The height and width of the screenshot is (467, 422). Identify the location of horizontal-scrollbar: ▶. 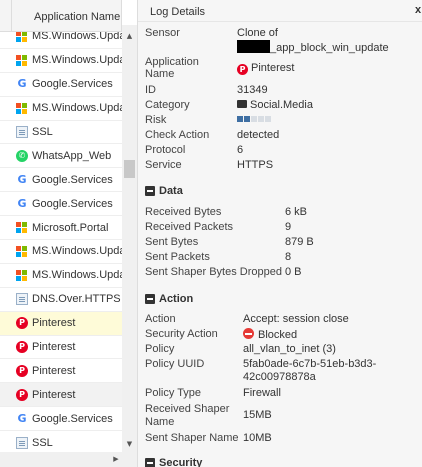
(68, 459).